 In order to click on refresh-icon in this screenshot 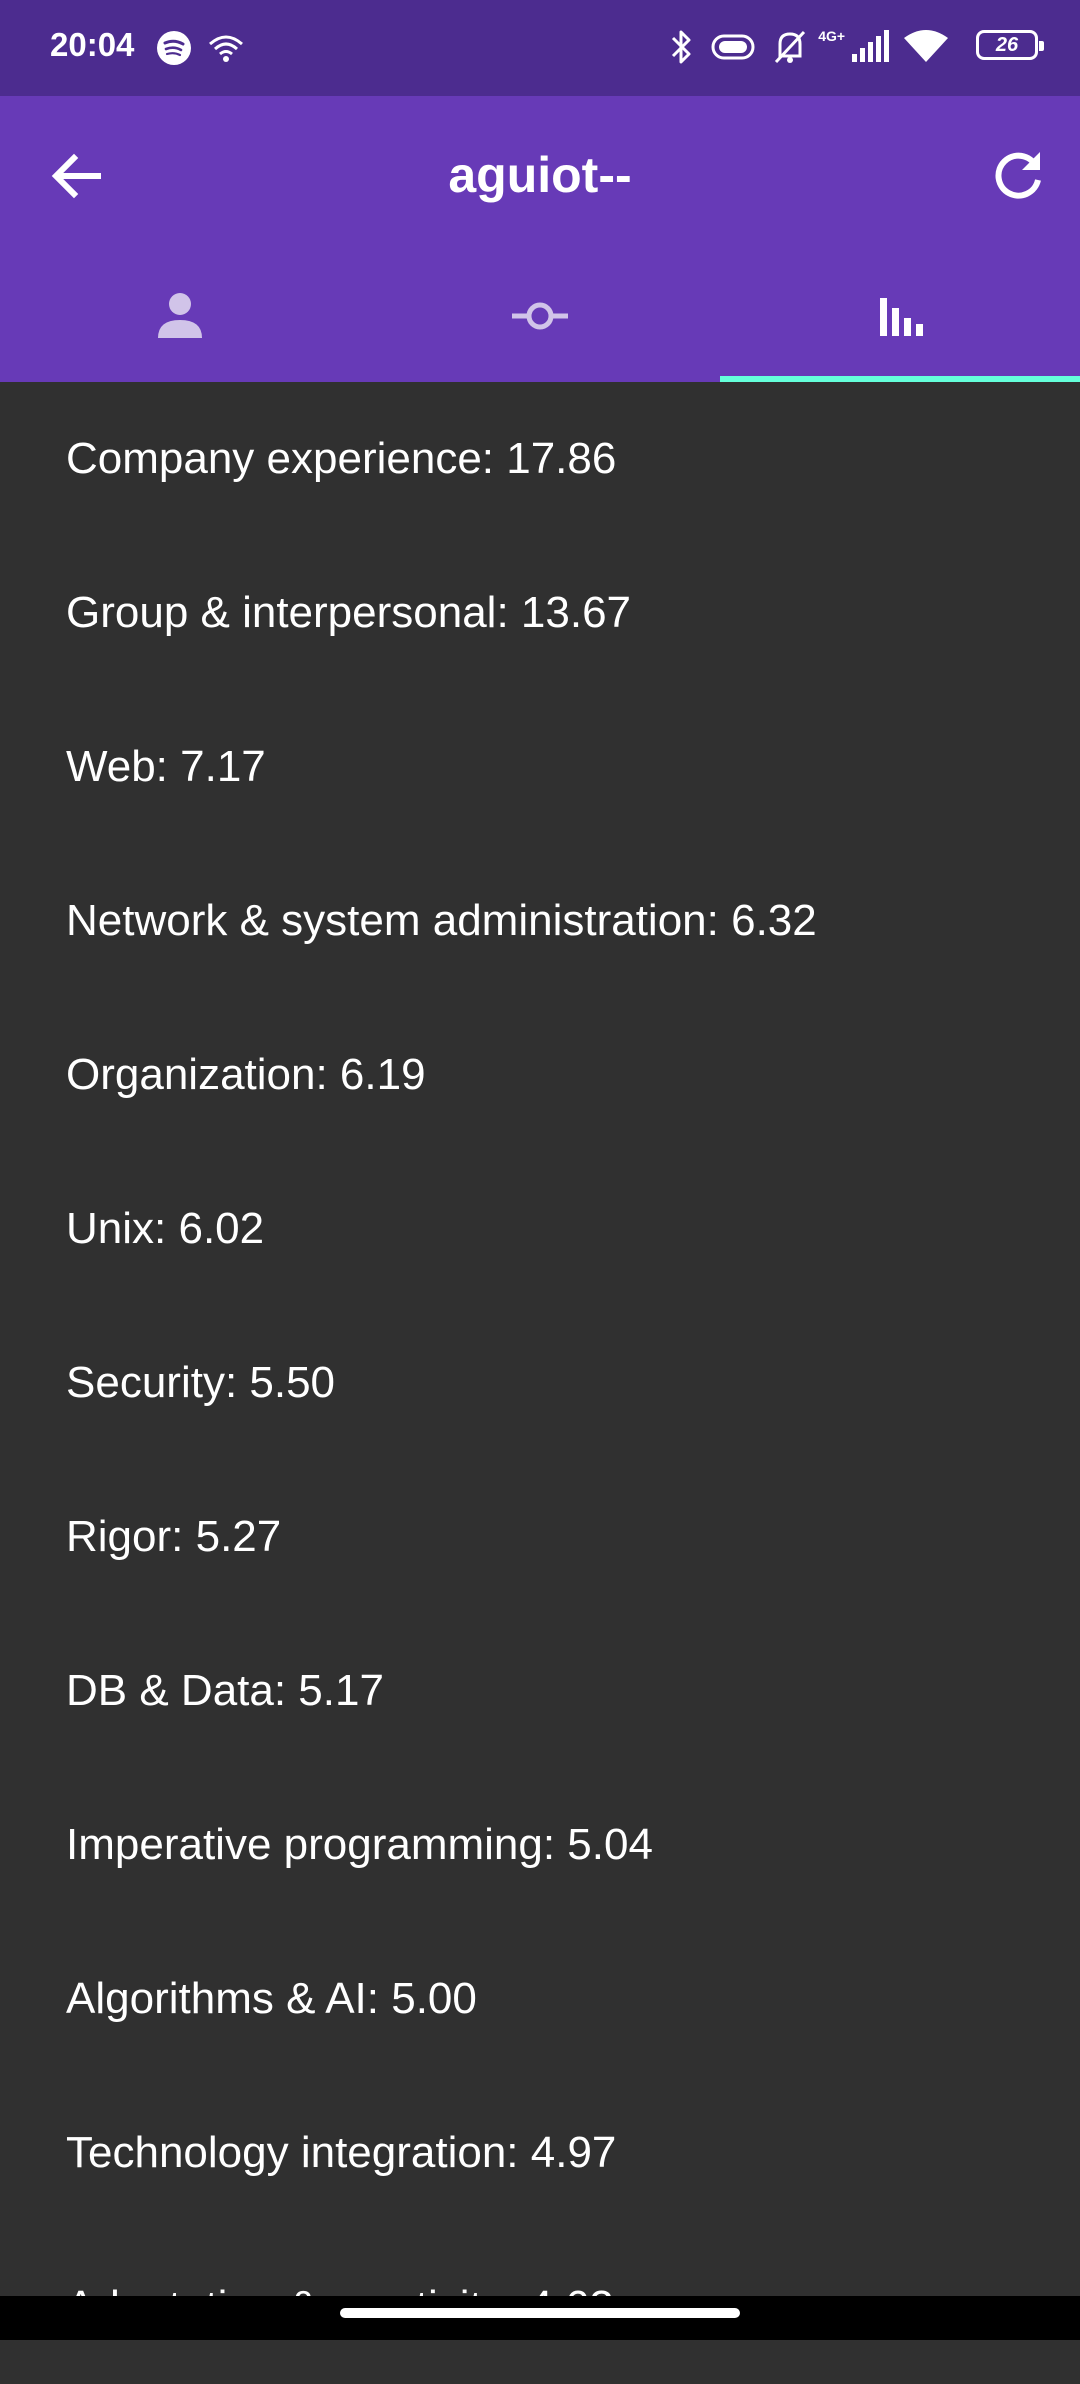, I will do `click(1018, 175)`.